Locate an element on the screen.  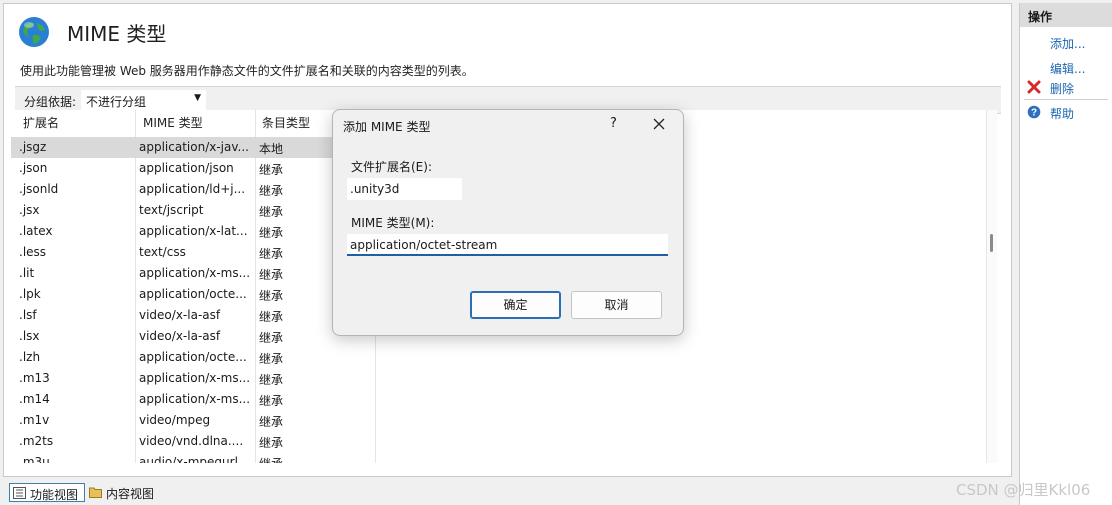
mime-type-input: application/octet-stream is located at coordinates (507, 245).